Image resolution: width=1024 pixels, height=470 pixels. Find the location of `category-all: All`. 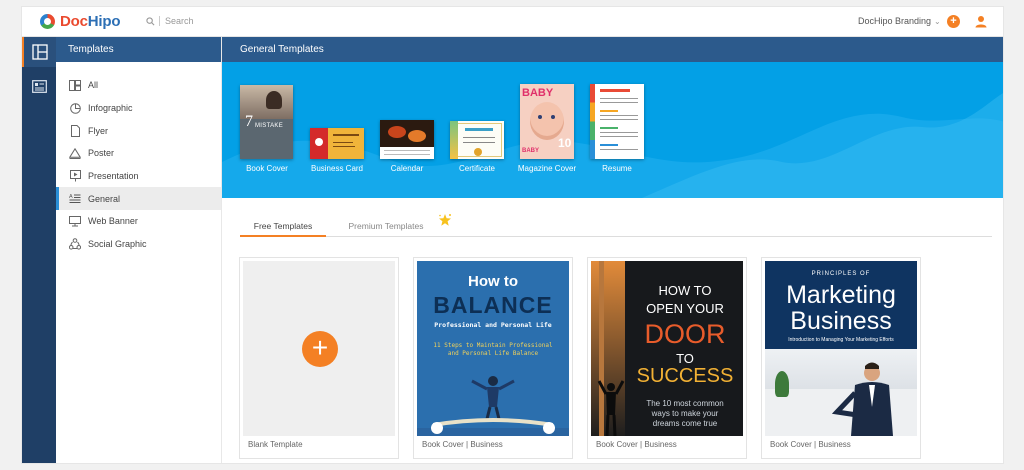

category-all: All is located at coordinates (138, 85).